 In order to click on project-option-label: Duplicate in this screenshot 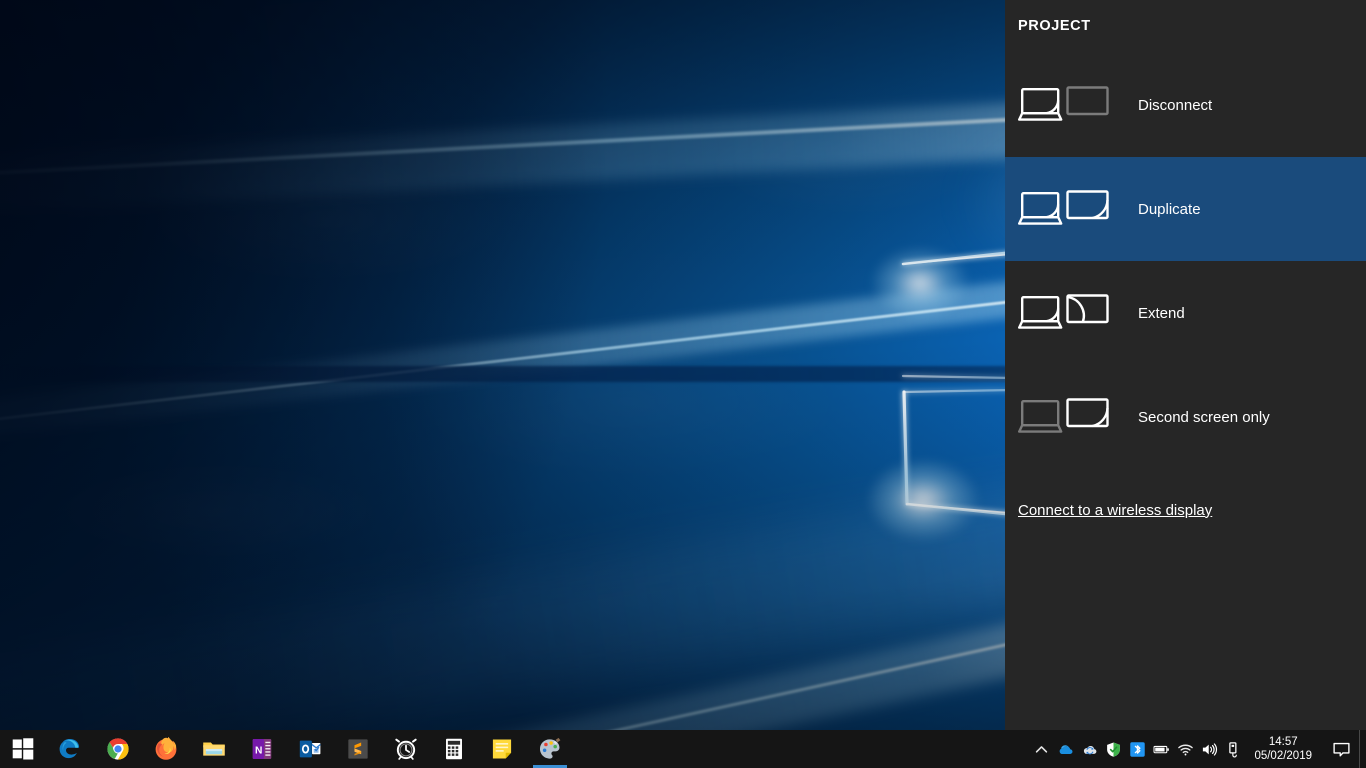, I will do `click(1169, 209)`.